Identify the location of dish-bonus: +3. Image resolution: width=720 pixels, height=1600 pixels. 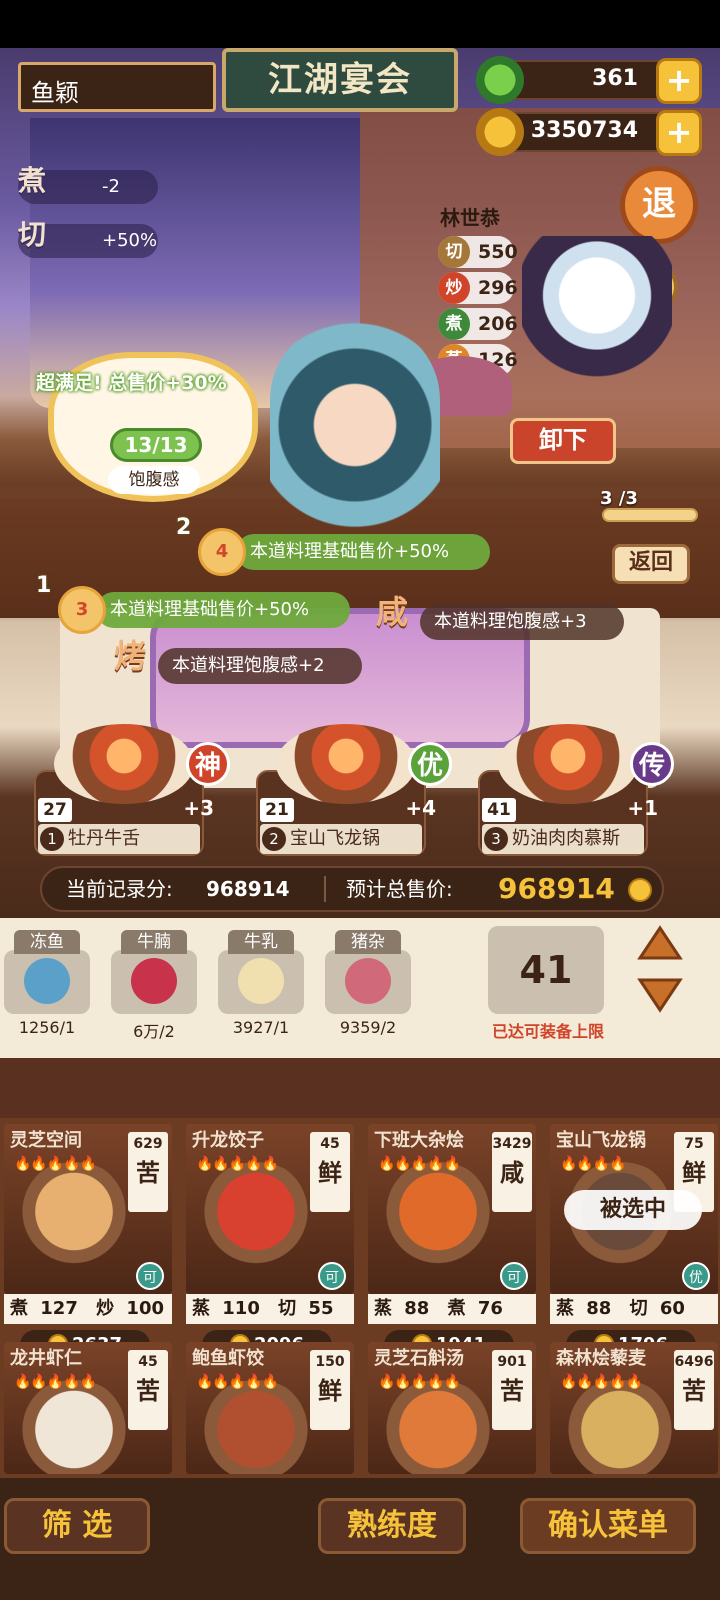
(198, 808).